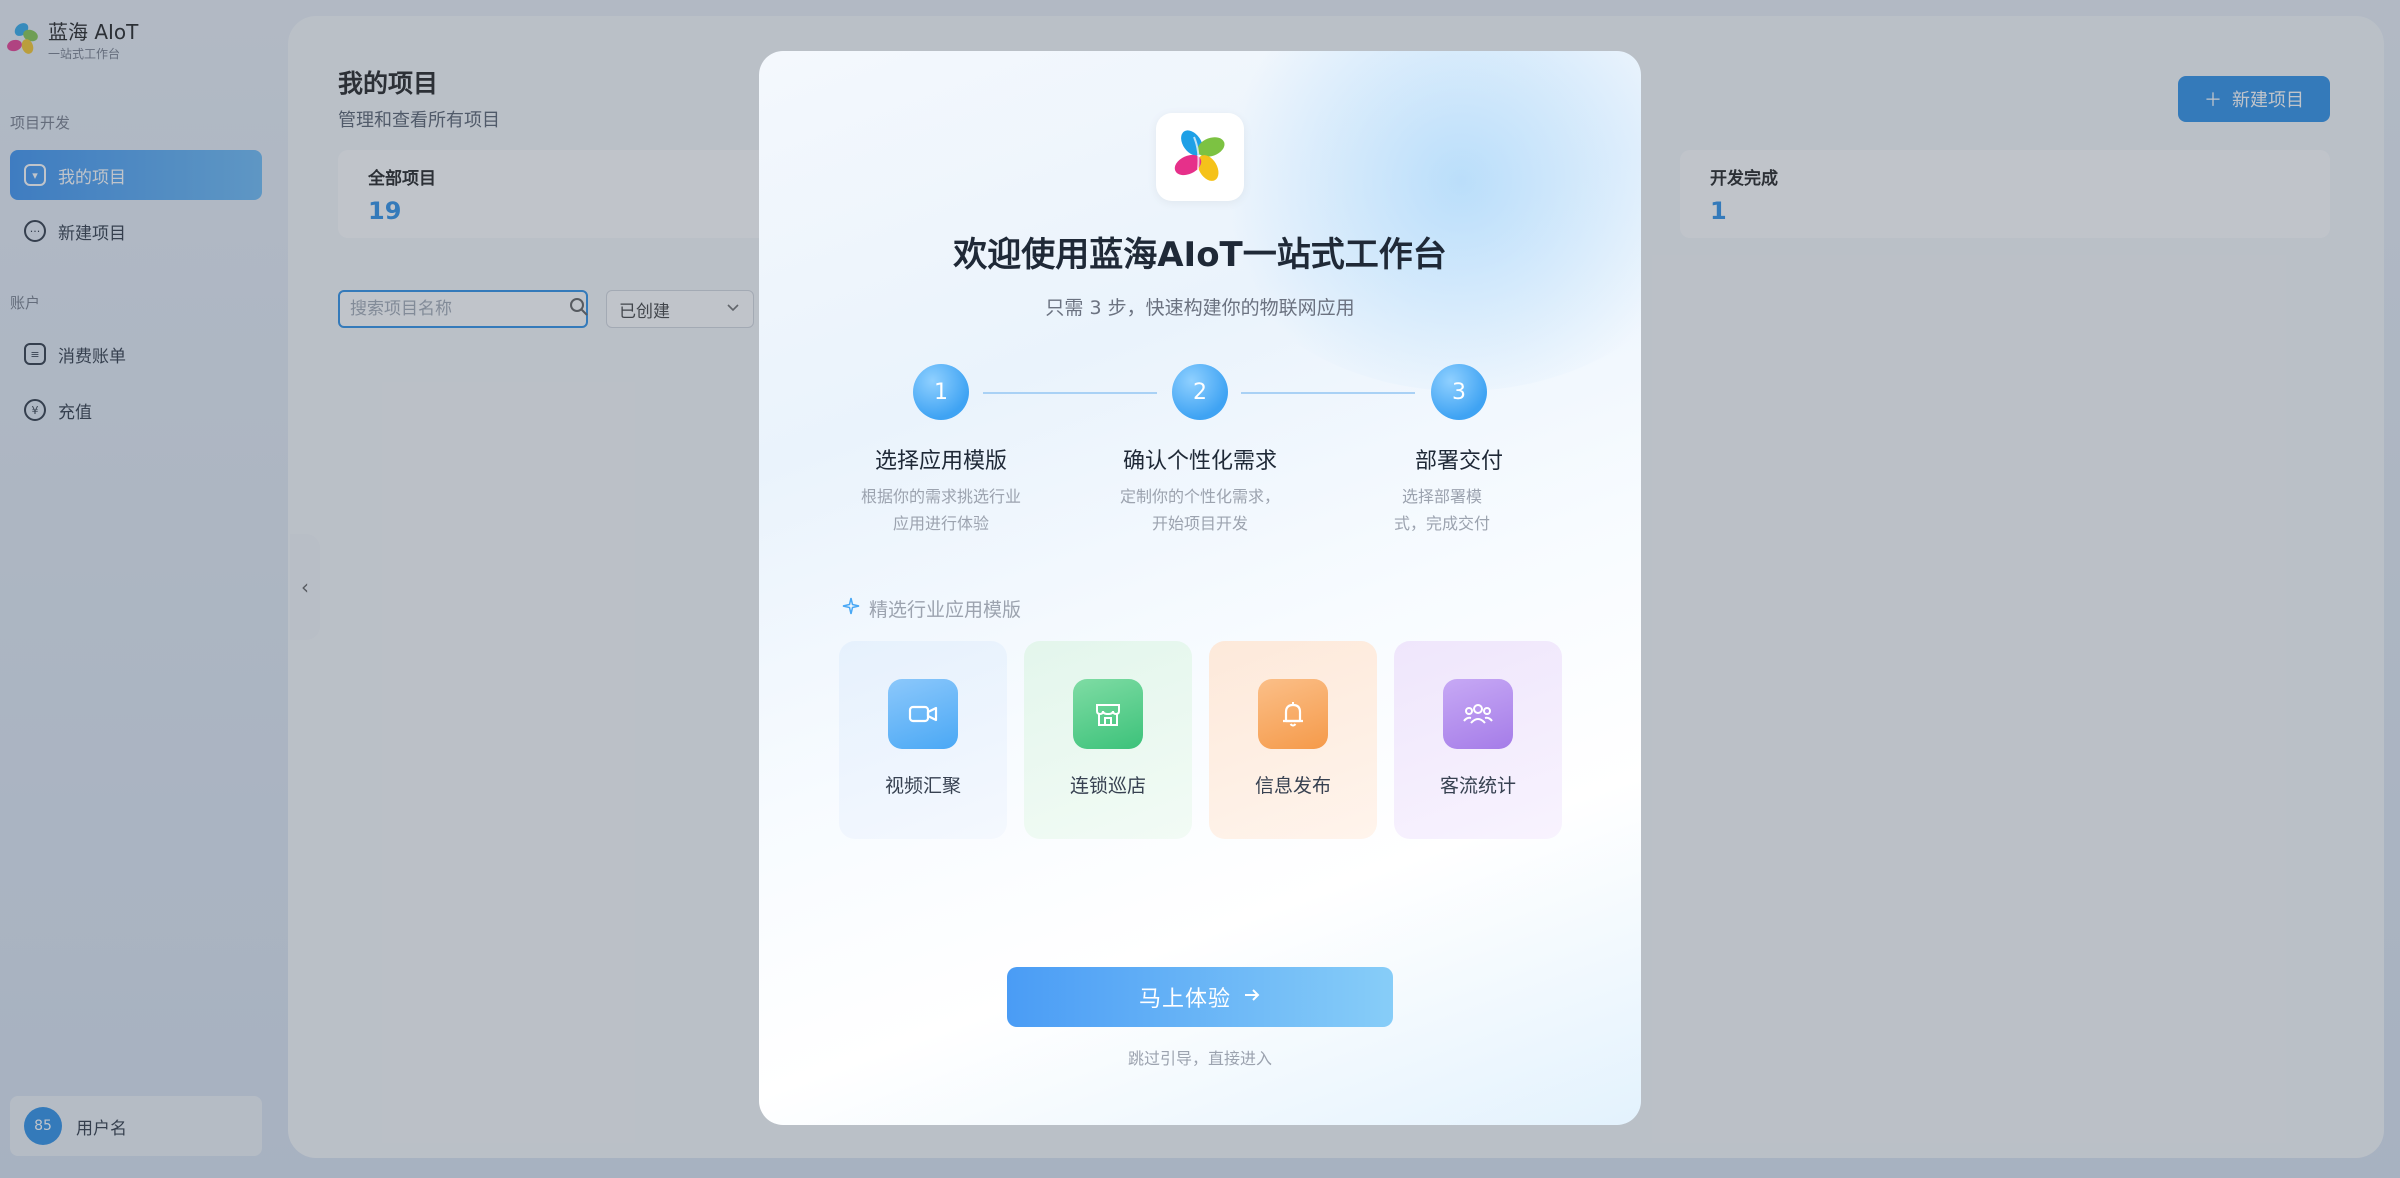 The width and height of the screenshot is (2400, 1178). Describe the element at coordinates (1458, 461) in the screenshot. I see `step-title: 部署交付` at that location.